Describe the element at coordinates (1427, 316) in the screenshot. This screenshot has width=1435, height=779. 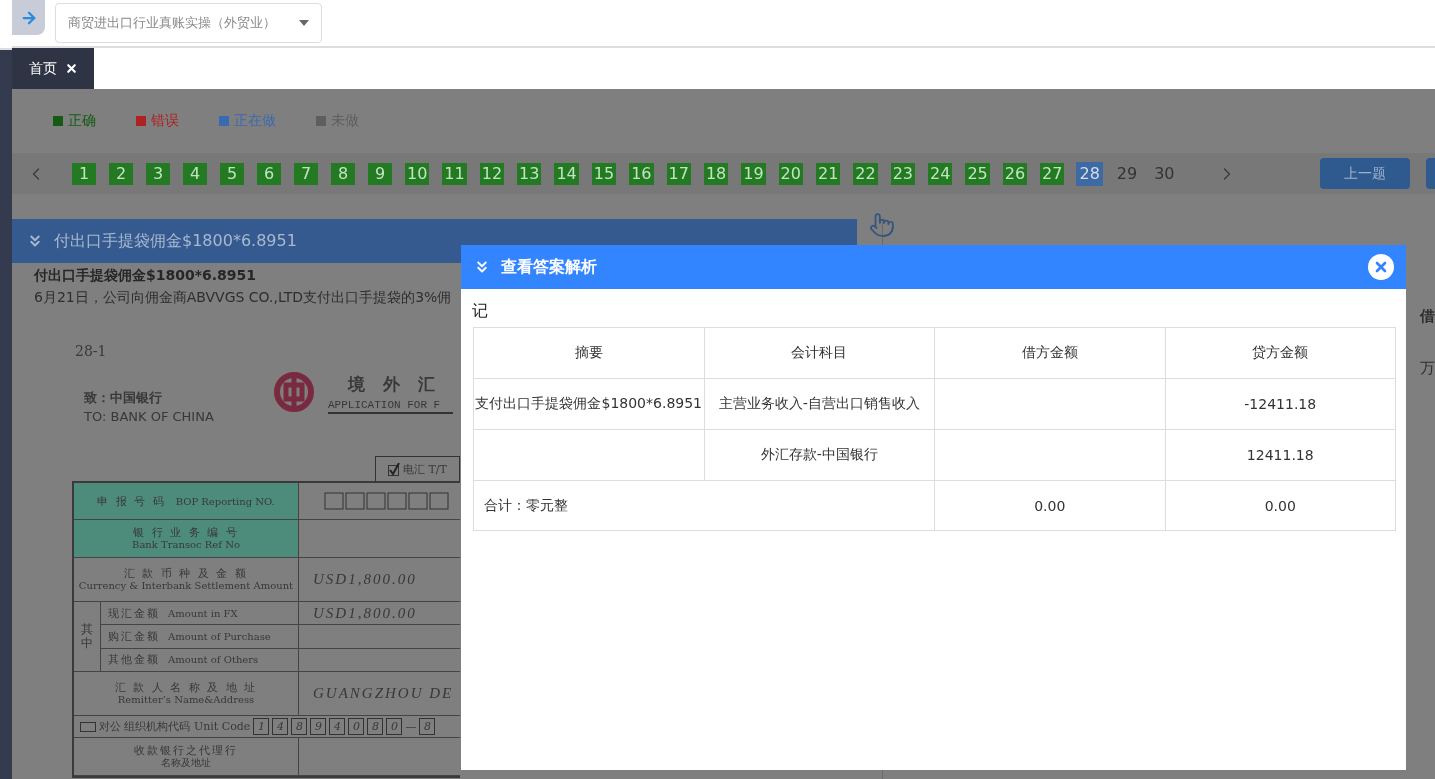
I see `column-header: 借` at that location.